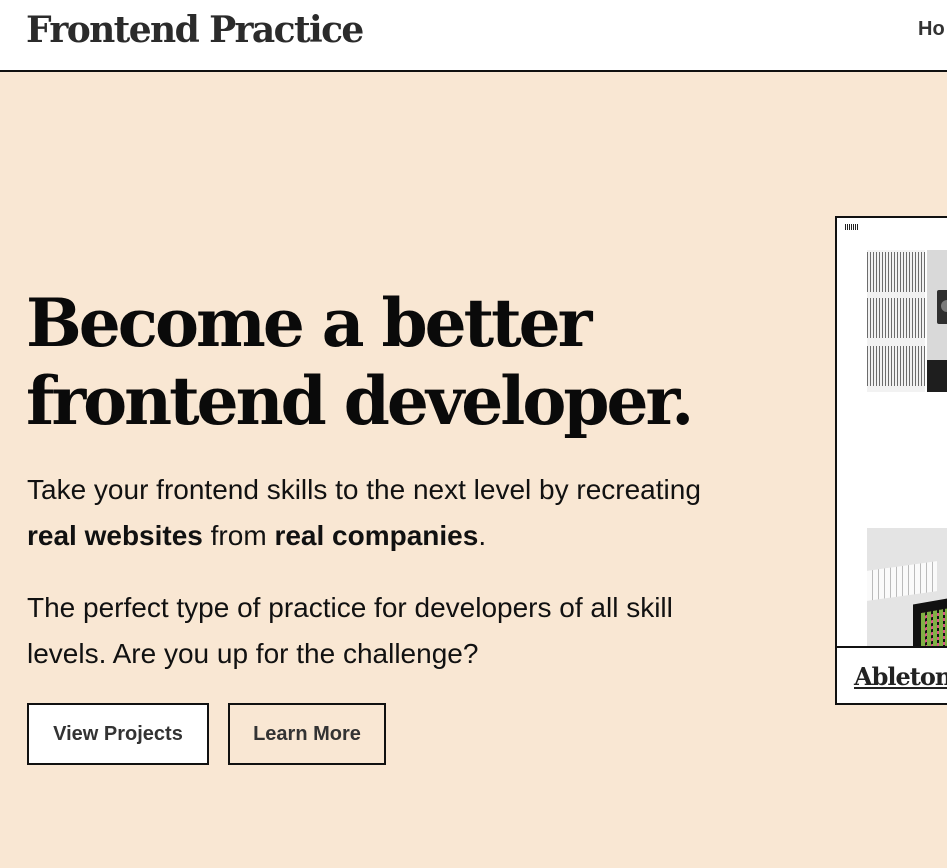 The height and width of the screenshot is (868, 947). I want to click on music-gear-image, so click(907, 587).